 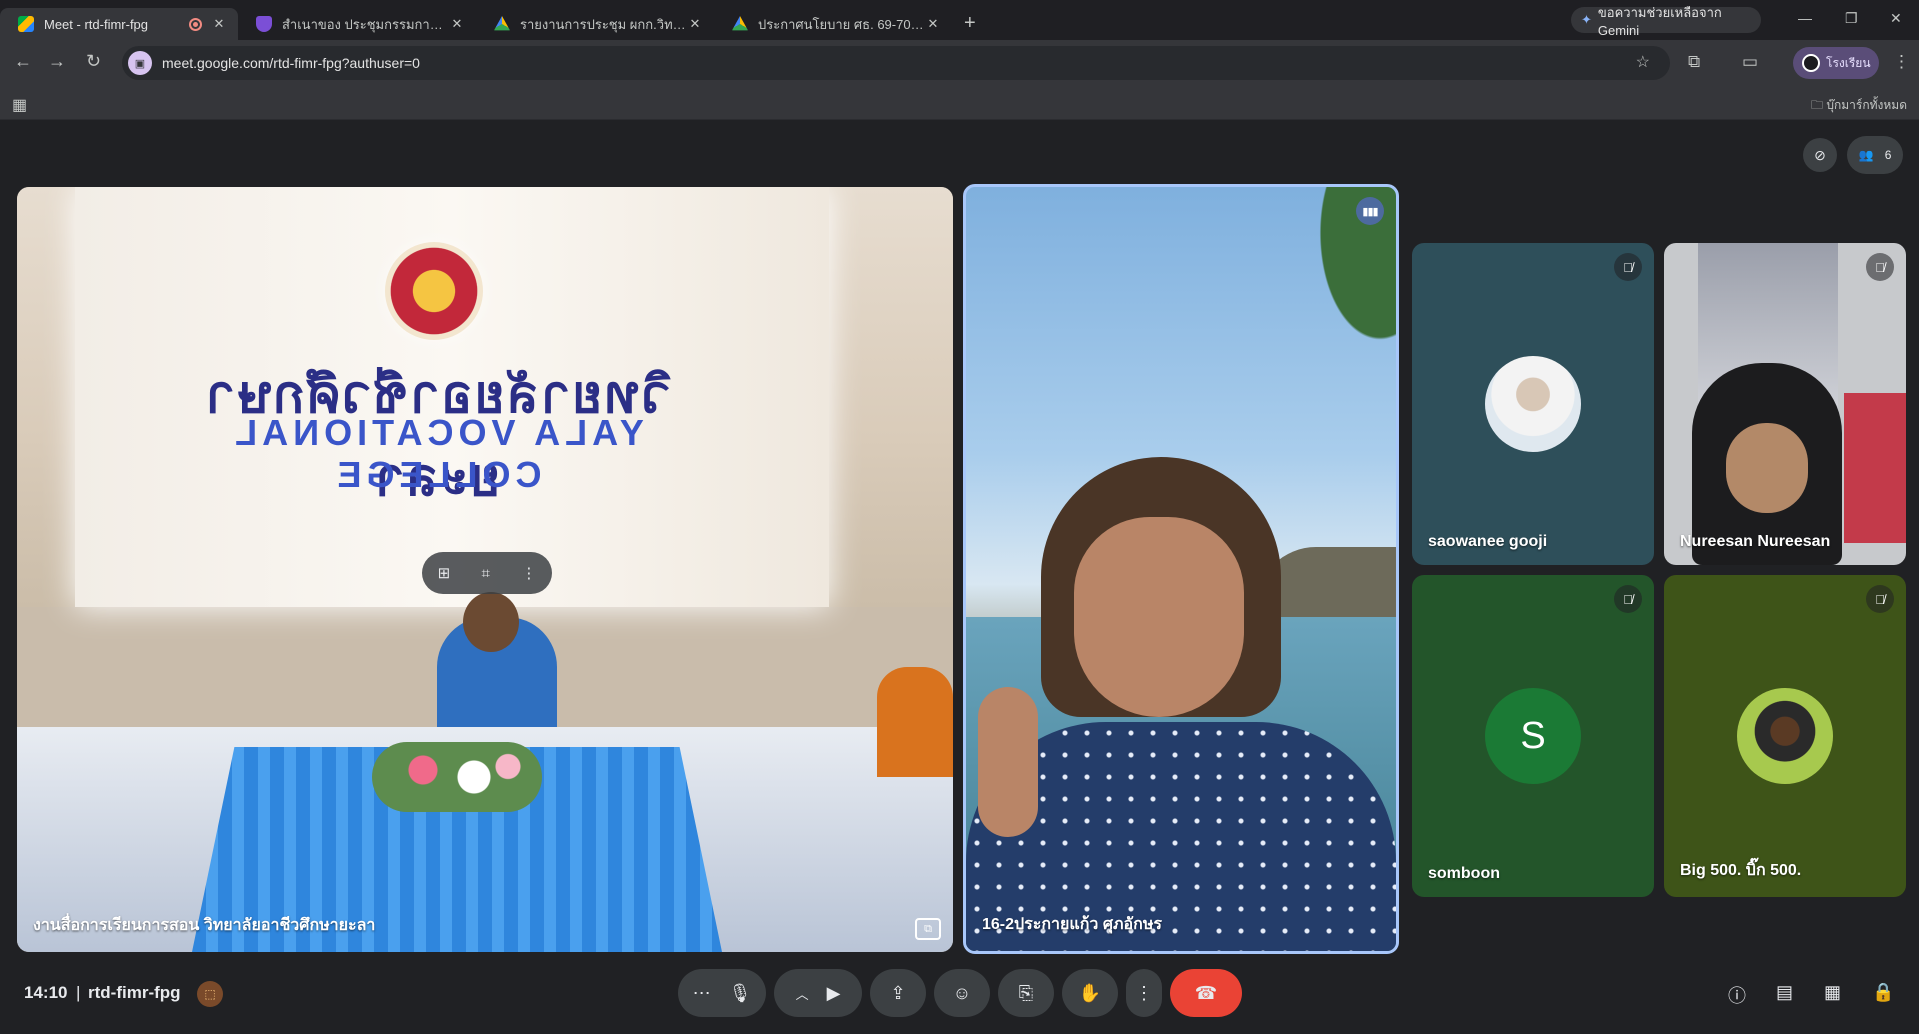 I want to click on participant-tile: 🎙̸ Big 500. บิ๊ก 500., so click(x=1785, y=736).